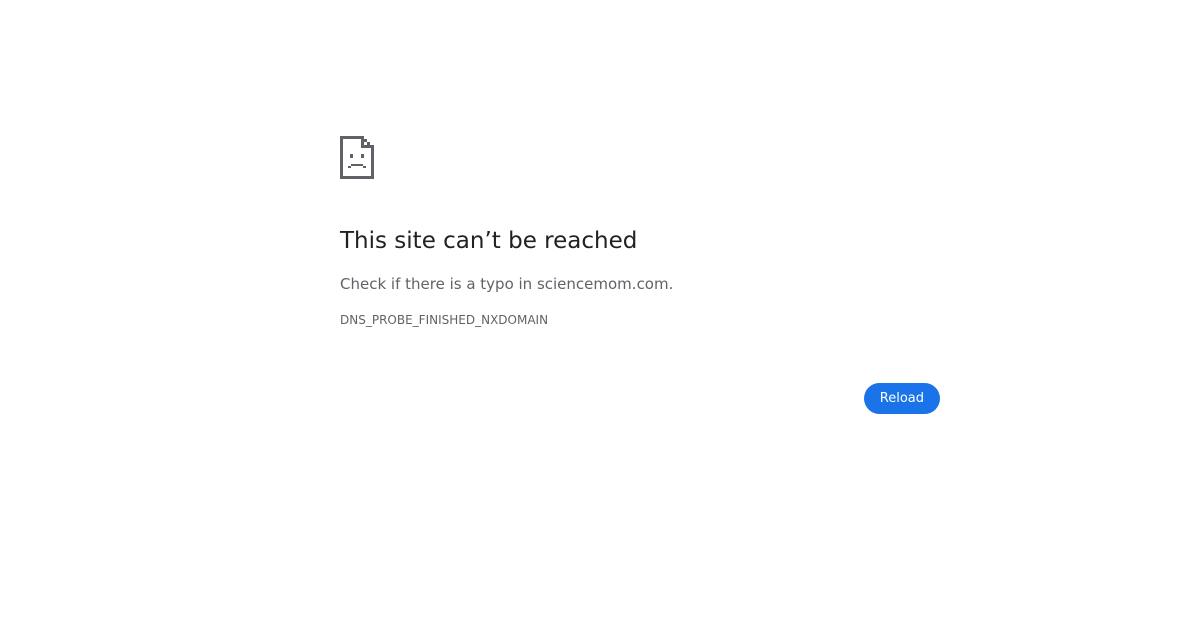  I want to click on error-code: DNS_PROBE_FINISHED_NXDOMAIN, so click(444, 320).